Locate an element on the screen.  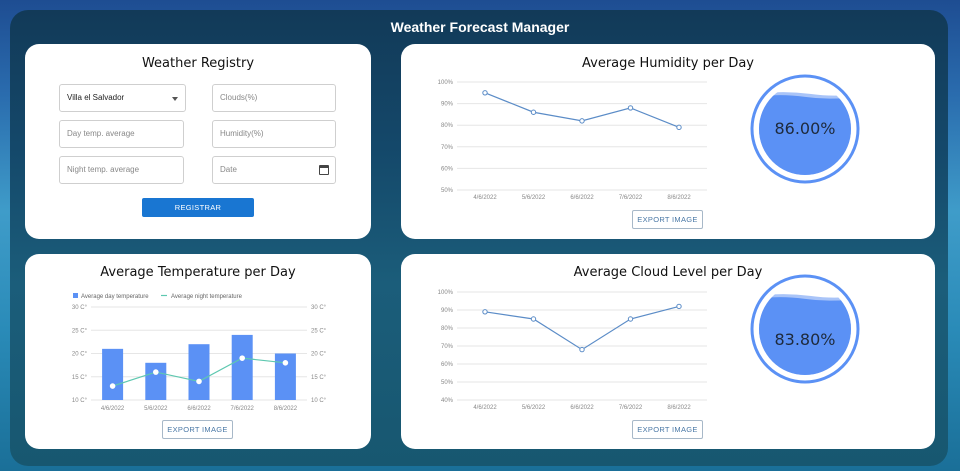
register-button: REGISTRAR is located at coordinates (198, 207).